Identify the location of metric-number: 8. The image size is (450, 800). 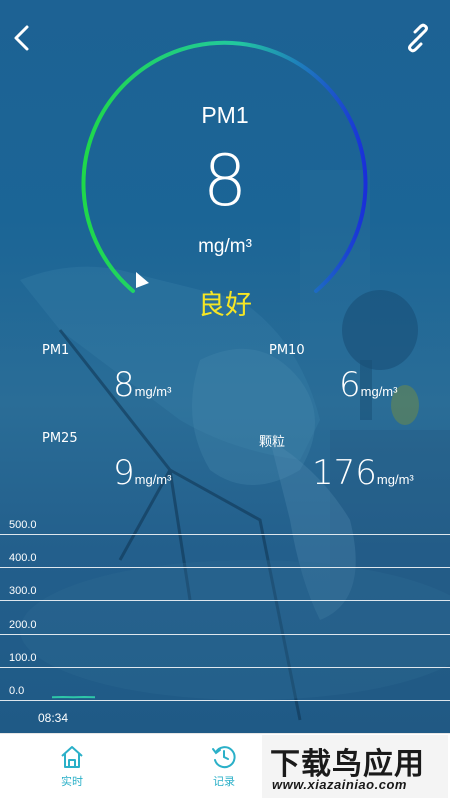
(124, 385).